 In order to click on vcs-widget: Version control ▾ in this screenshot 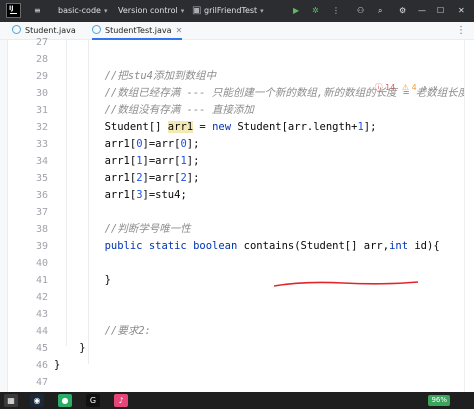, I will do `click(151, 11)`.